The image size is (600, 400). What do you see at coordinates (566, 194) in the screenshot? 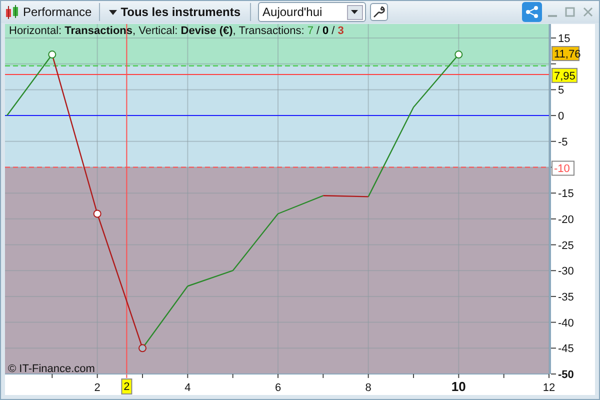
I see `y-tick-label: -15` at bounding box center [566, 194].